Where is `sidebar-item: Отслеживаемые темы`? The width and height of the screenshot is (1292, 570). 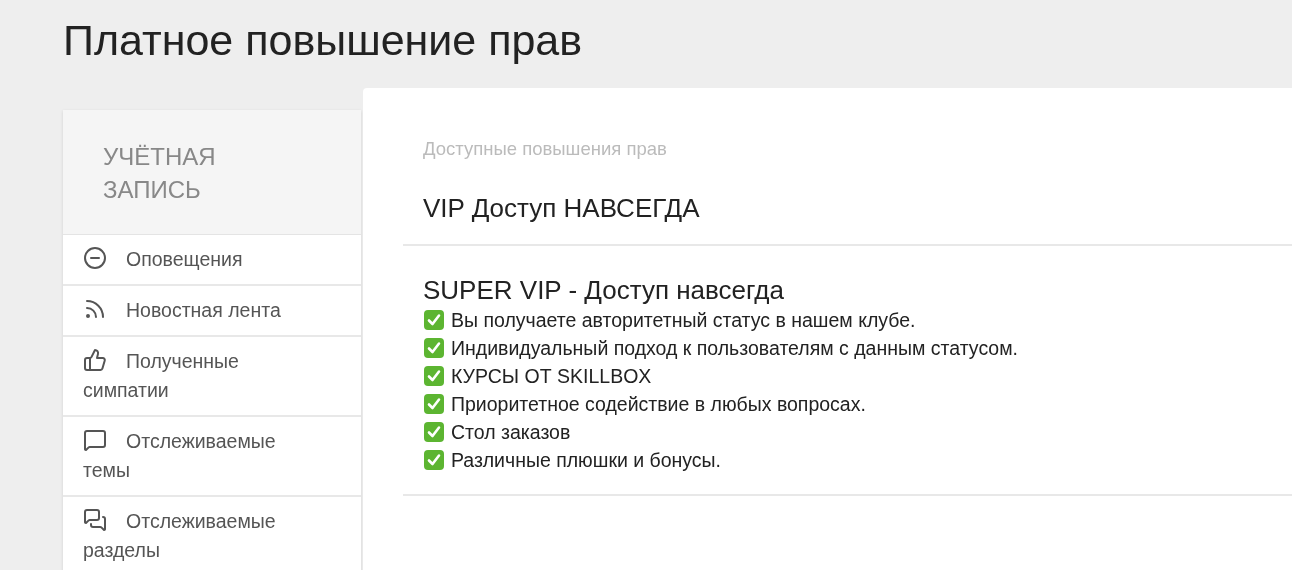
sidebar-item: Отслеживаемые темы is located at coordinates (212, 457).